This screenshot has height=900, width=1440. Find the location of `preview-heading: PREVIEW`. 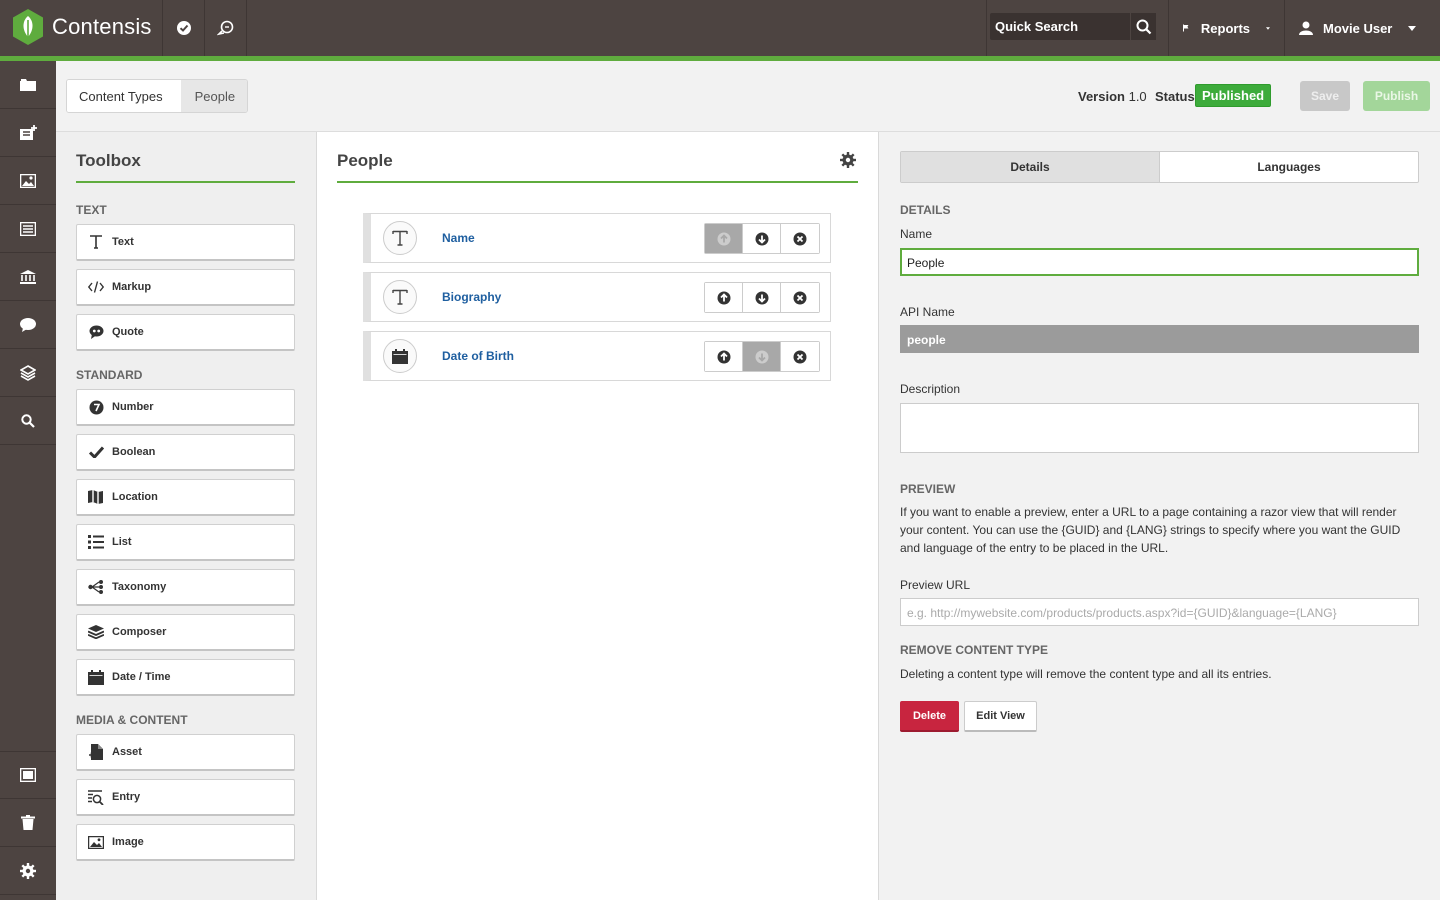

preview-heading: PREVIEW is located at coordinates (928, 489).